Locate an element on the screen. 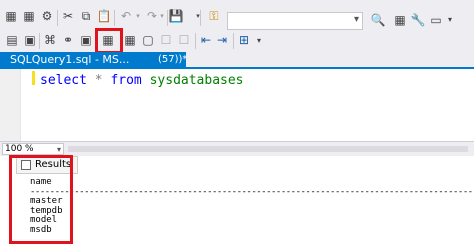 The width and height of the screenshot is (474, 246). sql-editor-toolbar: ▤ ▣ ⌘ ⚭ ▣ ▦ ▦ ▢ ☐ ☐ ⇤ ⇥ ⊞ ▾ is located at coordinates (237, 40).